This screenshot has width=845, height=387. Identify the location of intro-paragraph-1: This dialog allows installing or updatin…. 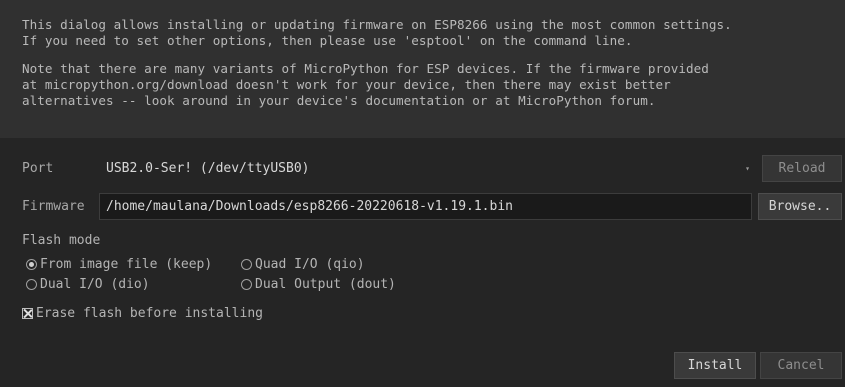
(433, 33).